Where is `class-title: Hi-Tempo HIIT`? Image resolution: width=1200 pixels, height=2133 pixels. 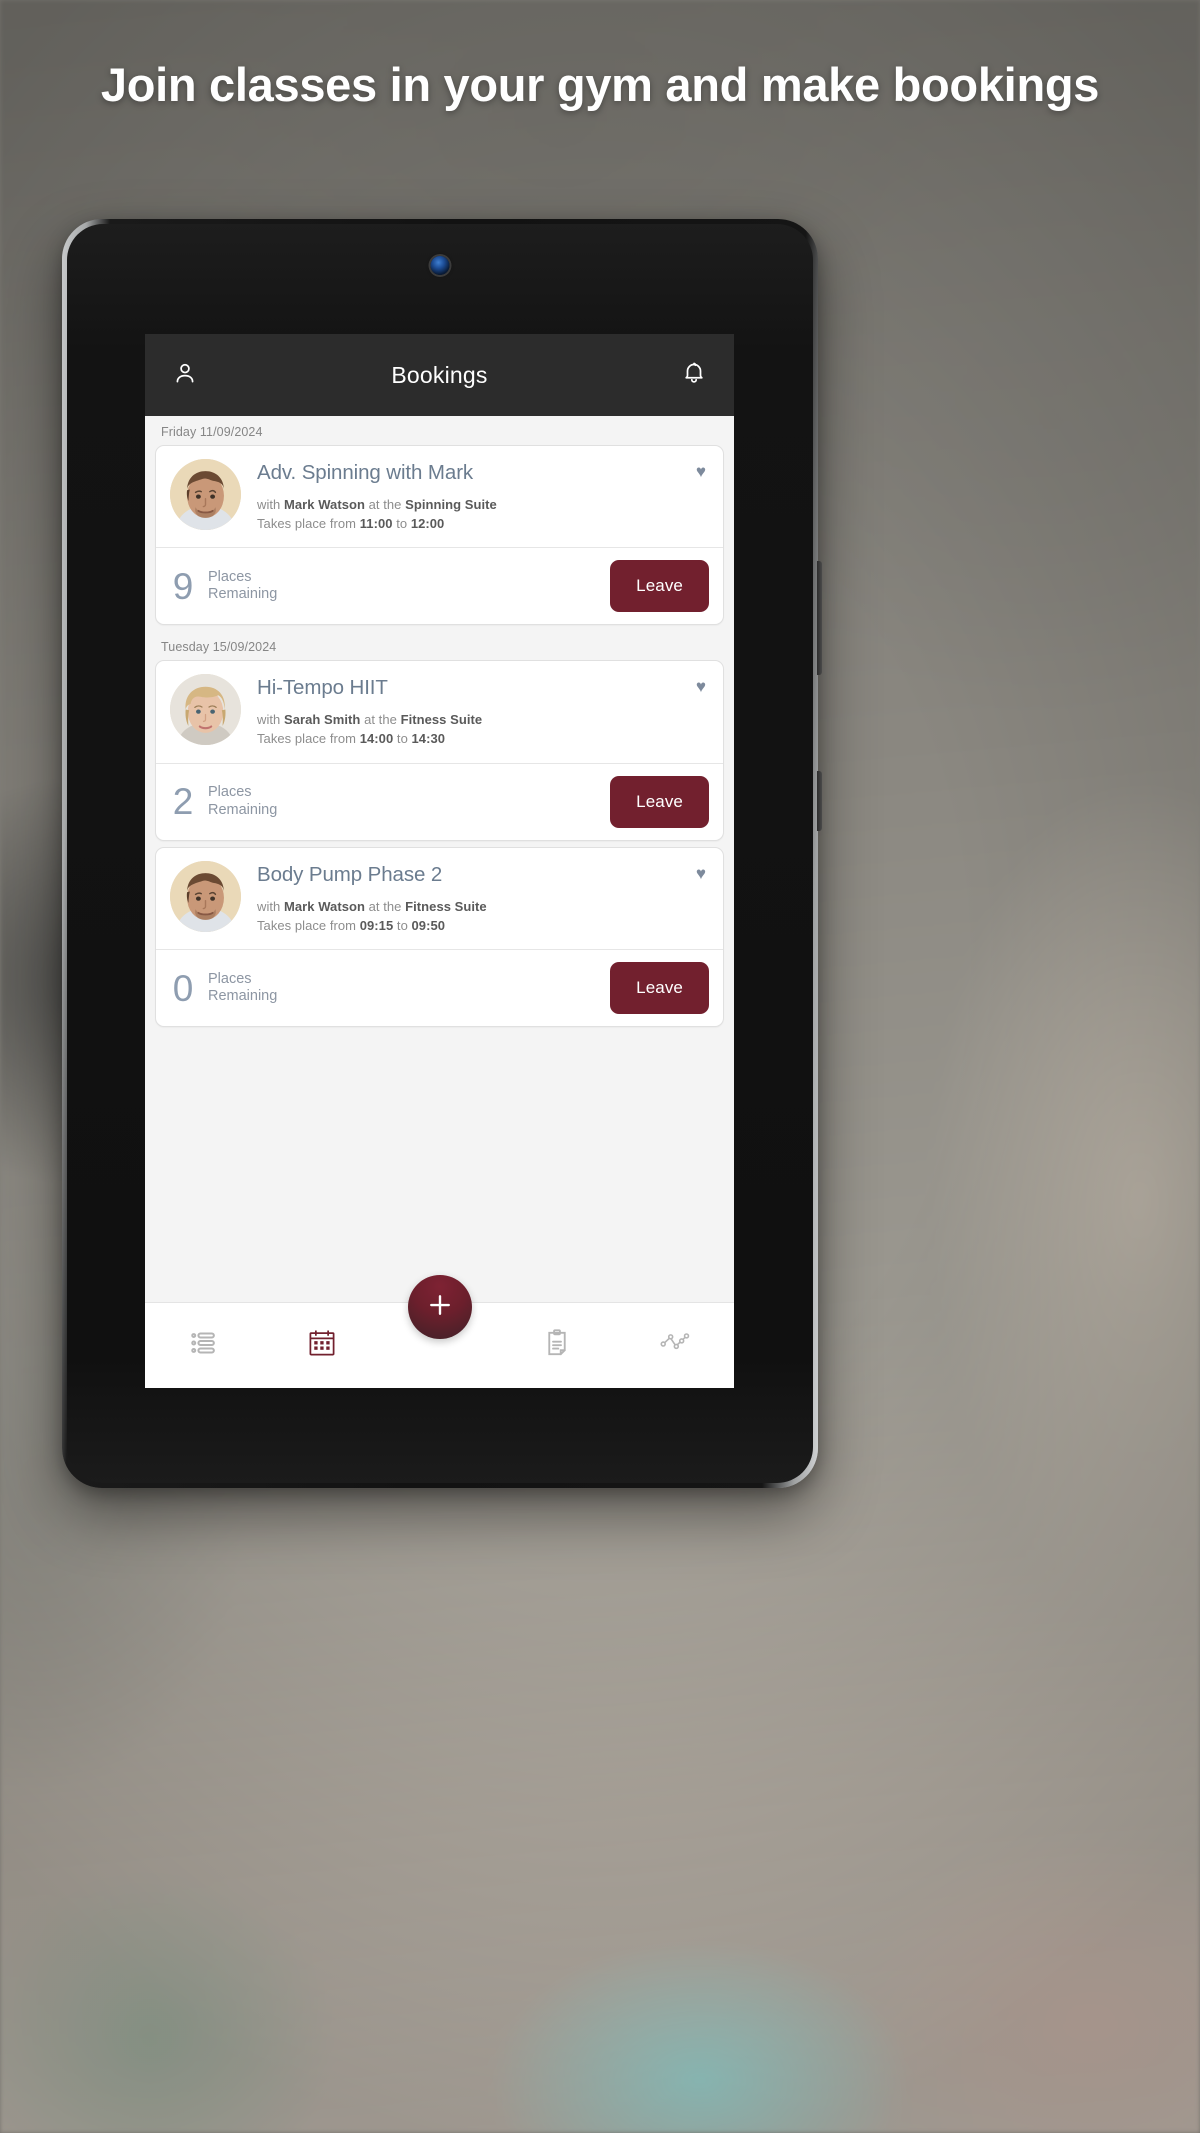
class-title: Hi-Tempo HIIT is located at coordinates (322, 688).